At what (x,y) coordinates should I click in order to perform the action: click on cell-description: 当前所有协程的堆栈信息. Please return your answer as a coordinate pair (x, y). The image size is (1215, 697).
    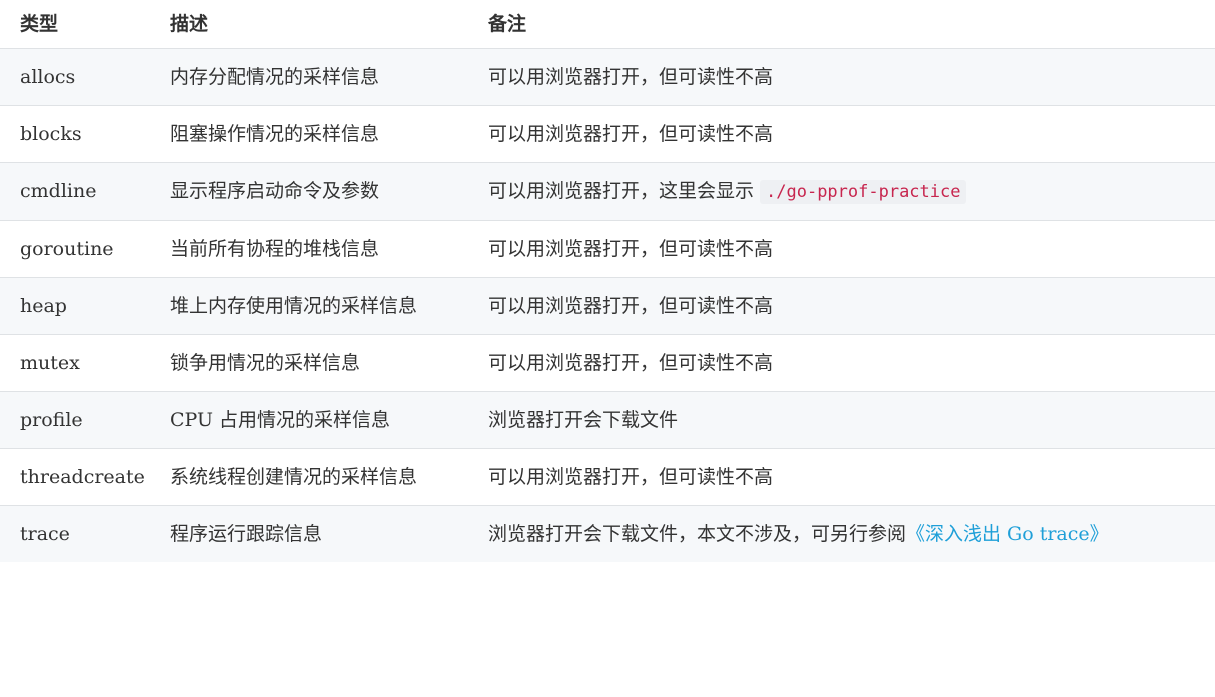
    Looking at the image, I should click on (309, 249).